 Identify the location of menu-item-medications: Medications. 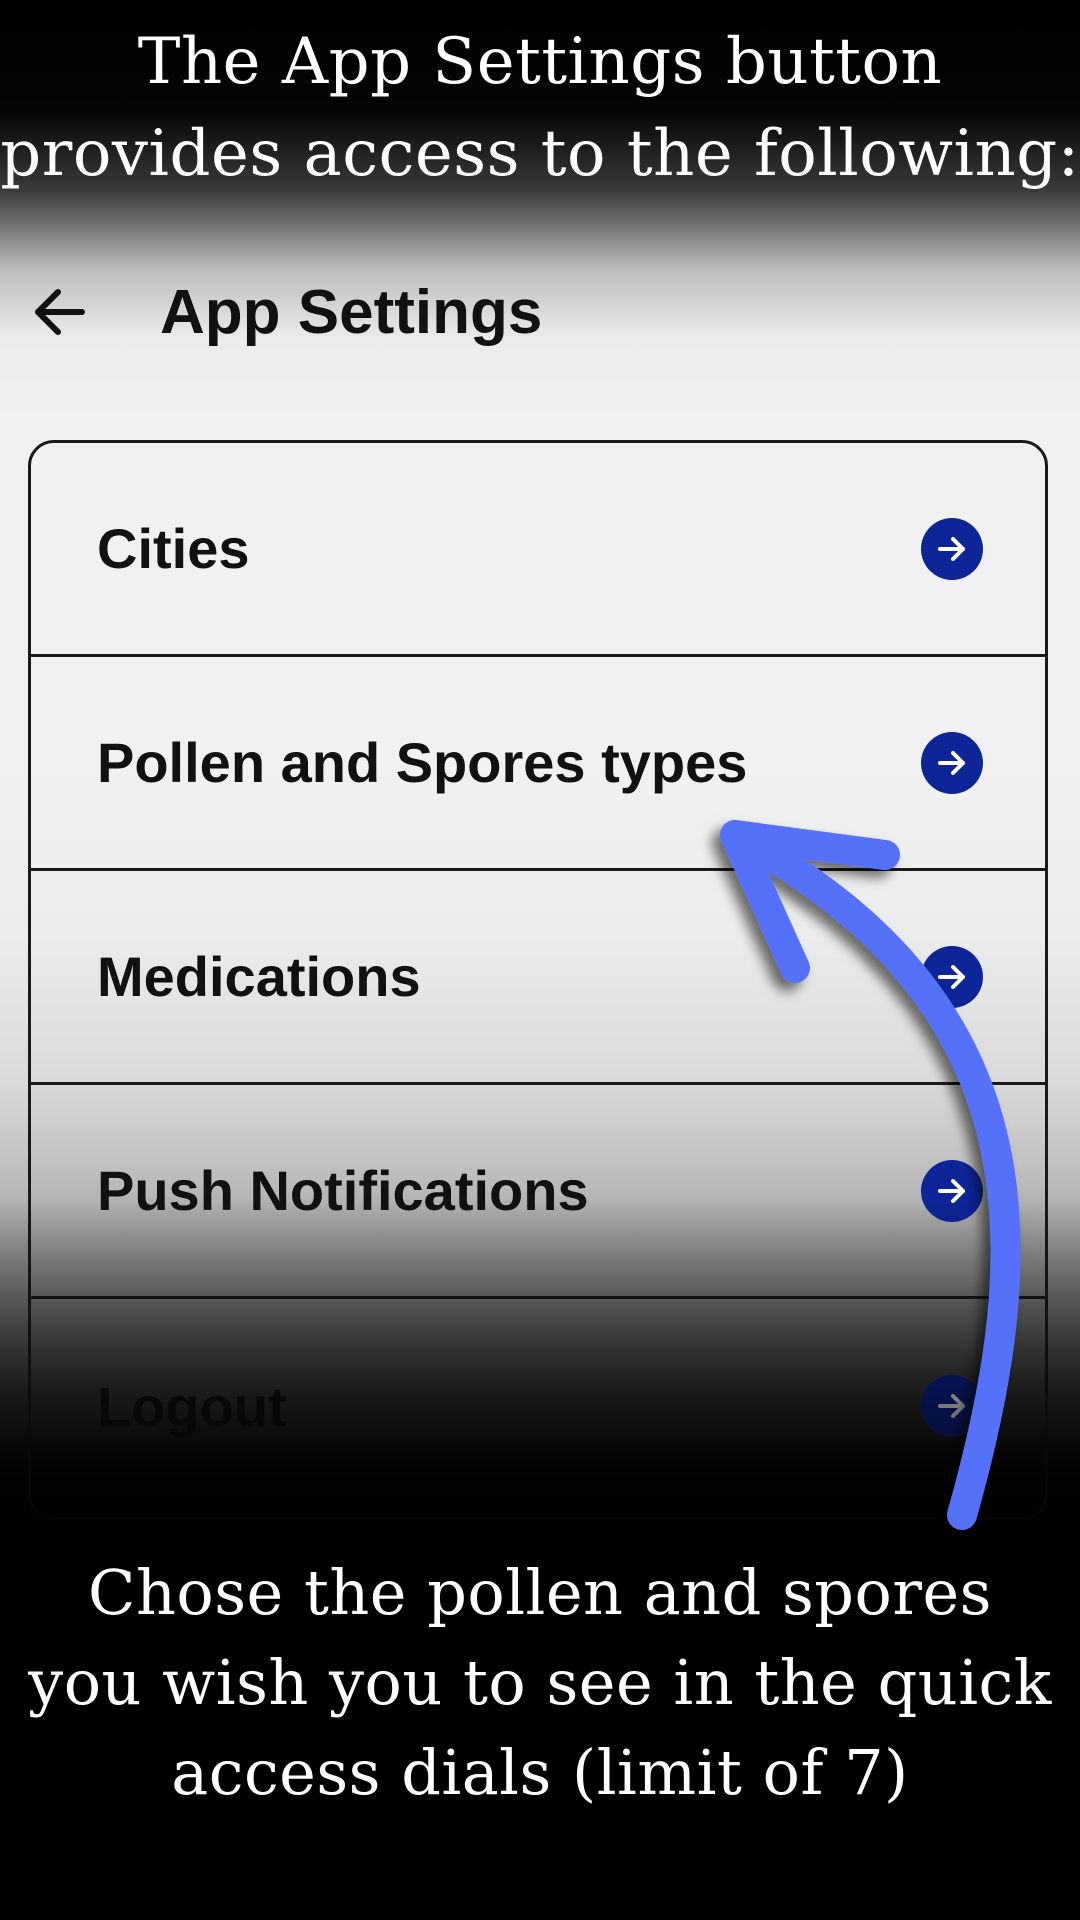
(538, 978).